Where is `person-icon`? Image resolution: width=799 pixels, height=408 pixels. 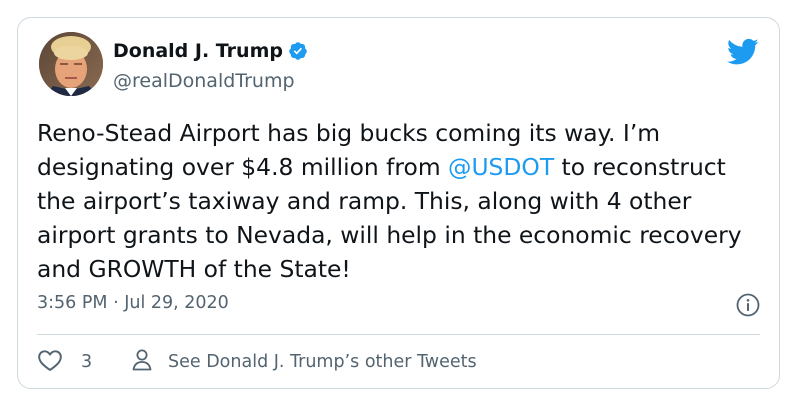
person-icon is located at coordinates (142, 362).